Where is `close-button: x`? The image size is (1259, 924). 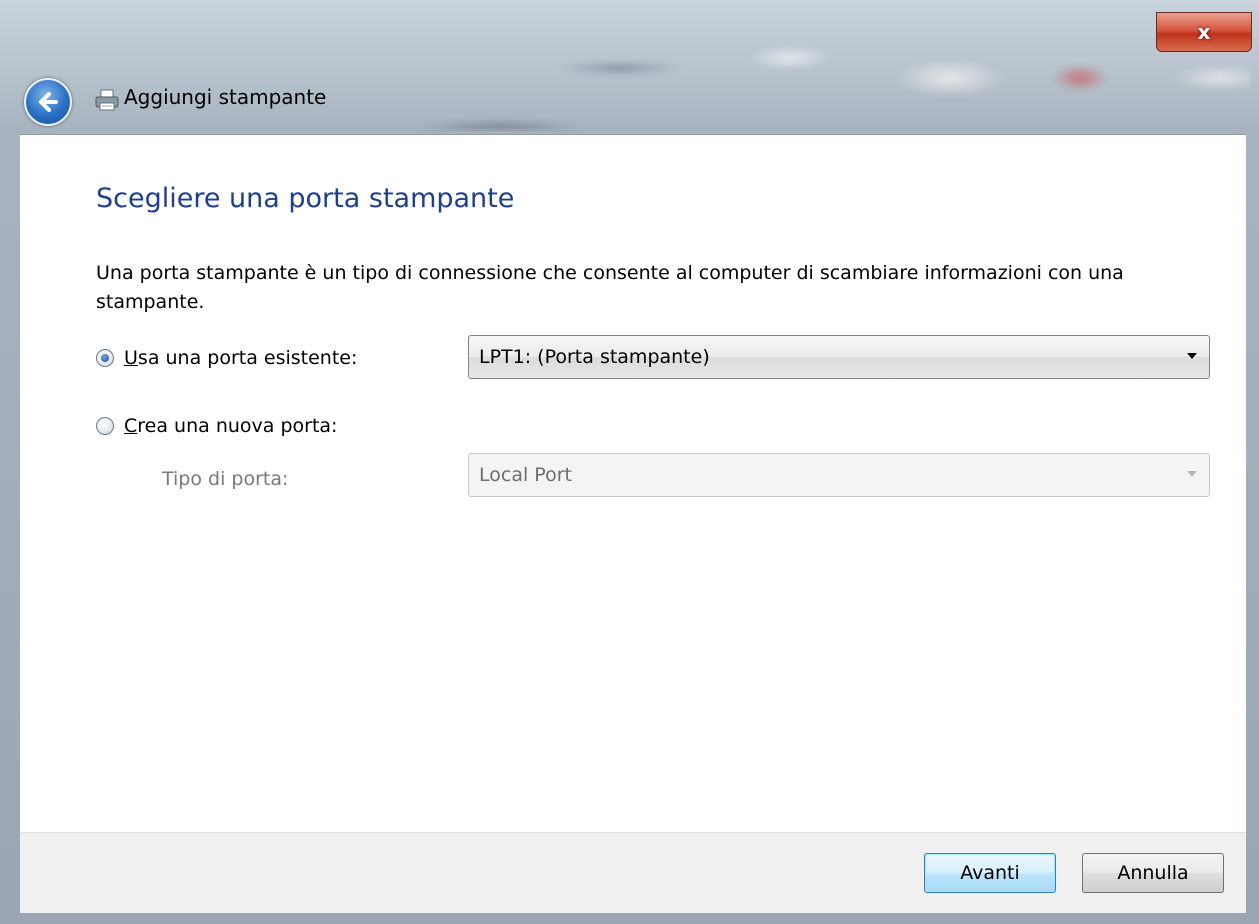
close-button: x is located at coordinates (1204, 32).